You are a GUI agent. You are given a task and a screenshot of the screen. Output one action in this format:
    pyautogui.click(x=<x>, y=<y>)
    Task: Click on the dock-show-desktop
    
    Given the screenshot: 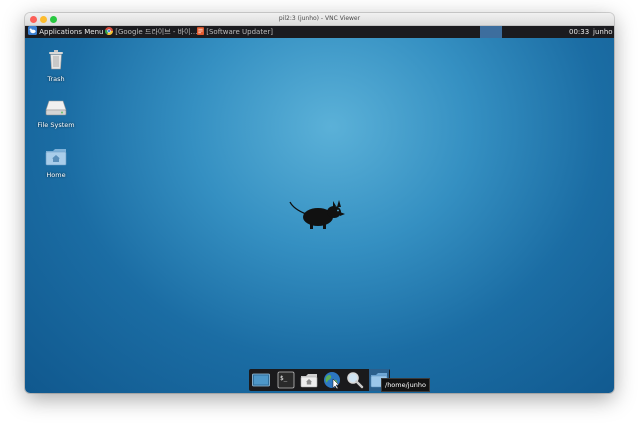 What is the action you would take?
    pyautogui.click(x=261, y=380)
    